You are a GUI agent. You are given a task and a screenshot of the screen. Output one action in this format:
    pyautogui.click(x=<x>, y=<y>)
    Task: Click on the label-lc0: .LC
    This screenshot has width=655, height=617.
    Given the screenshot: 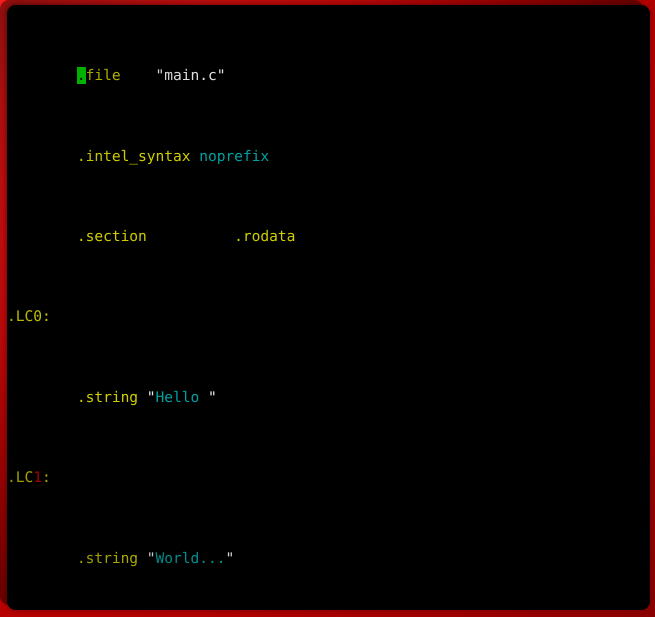 What is the action you would take?
    pyautogui.click(x=20, y=317)
    